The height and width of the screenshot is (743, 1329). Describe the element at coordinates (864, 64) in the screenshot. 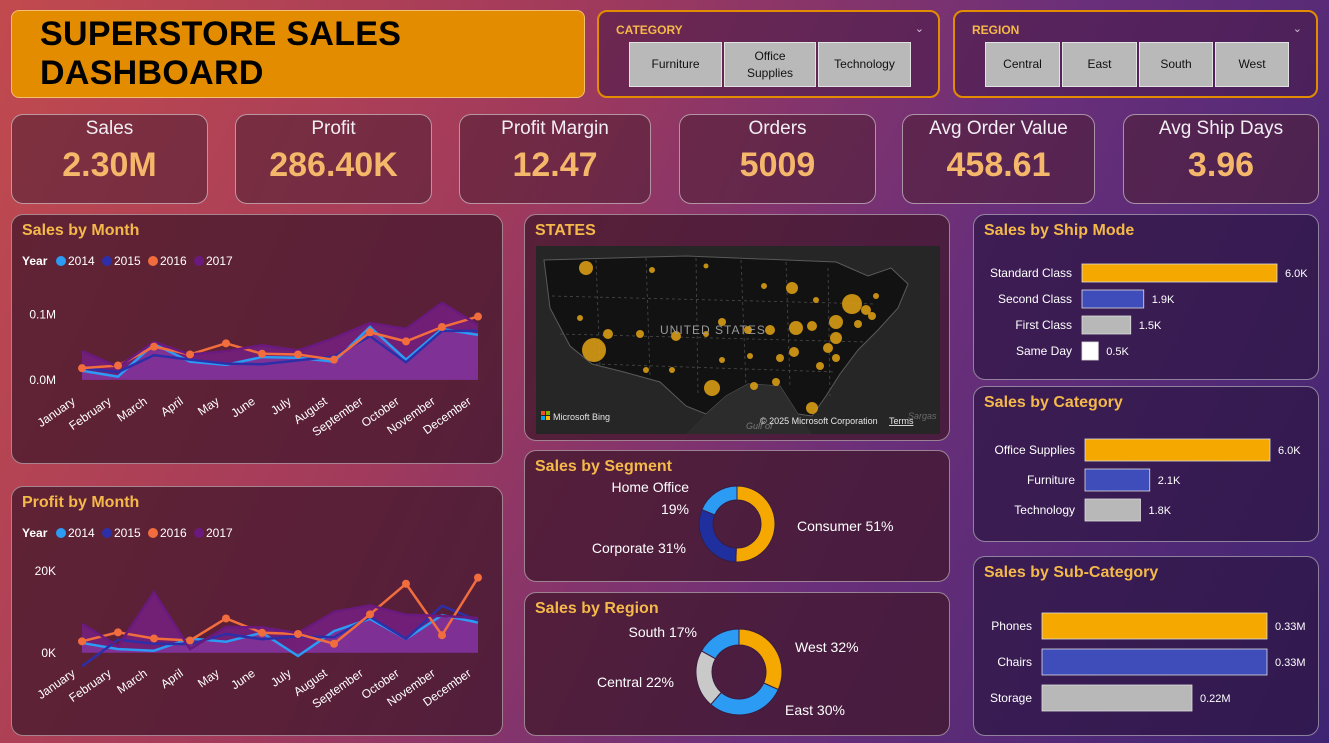

I see `category-option-technology: Technology` at that location.